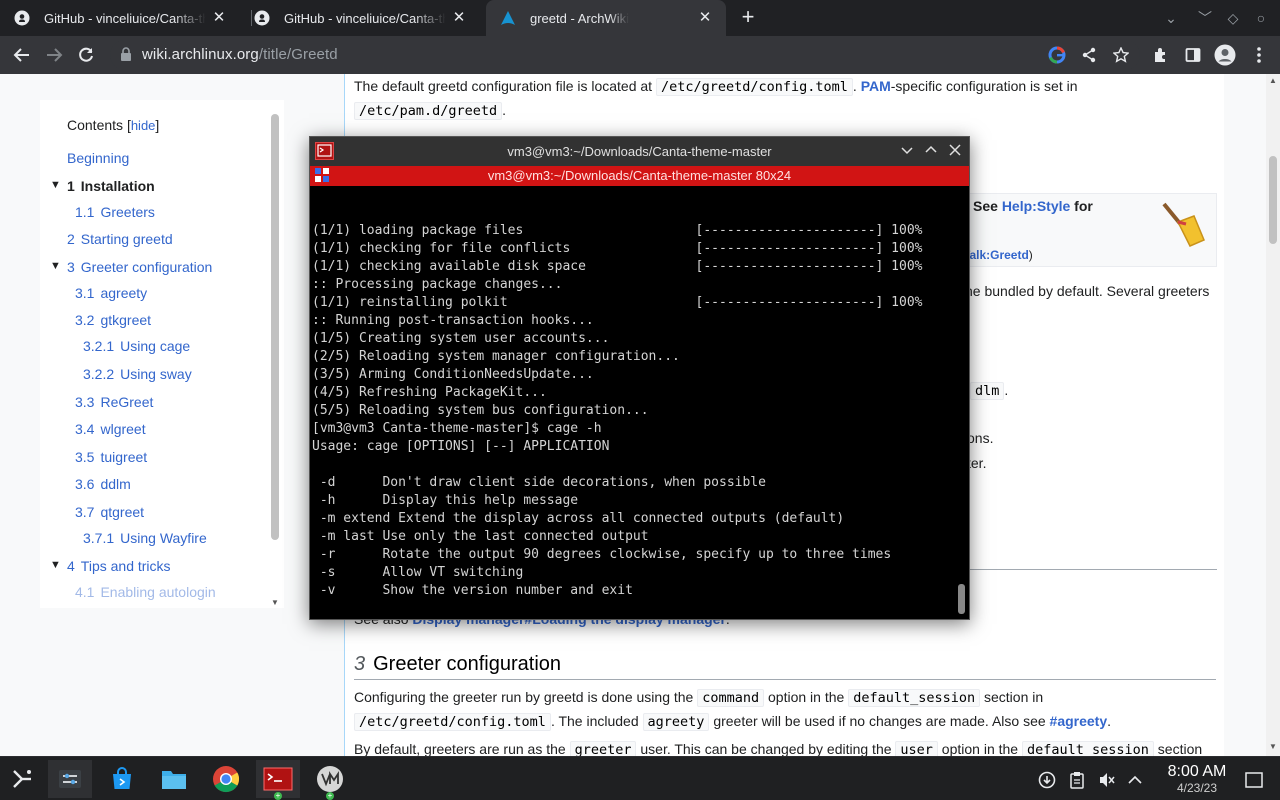 This screenshot has width=1280, height=800. What do you see at coordinates (111, 293) in the screenshot?
I see `toc-item-agreety: 3.1 agreety` at bounding box center [111, 293].